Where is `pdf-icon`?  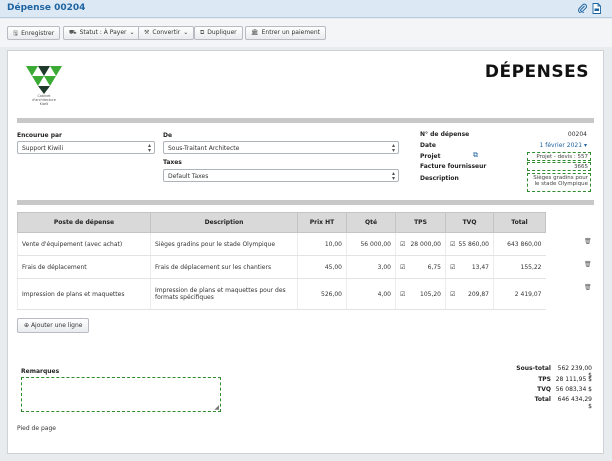
pdf-icon is located at coordinates (596, 10).